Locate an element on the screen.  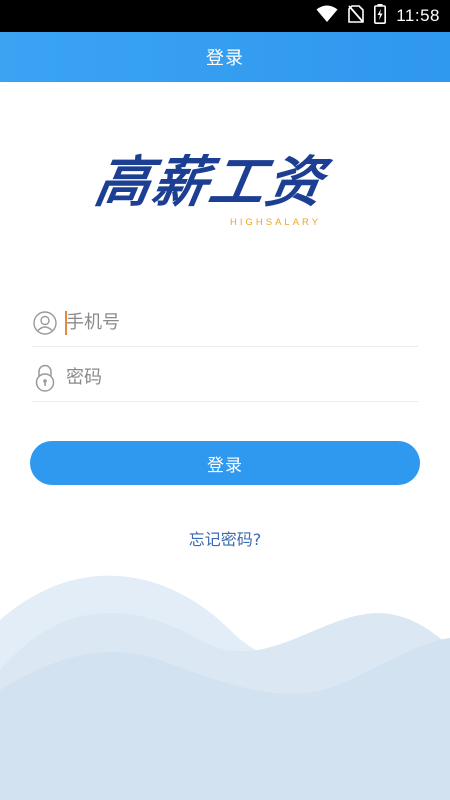
login-button: 登录 is located at coordinates (225, 463).